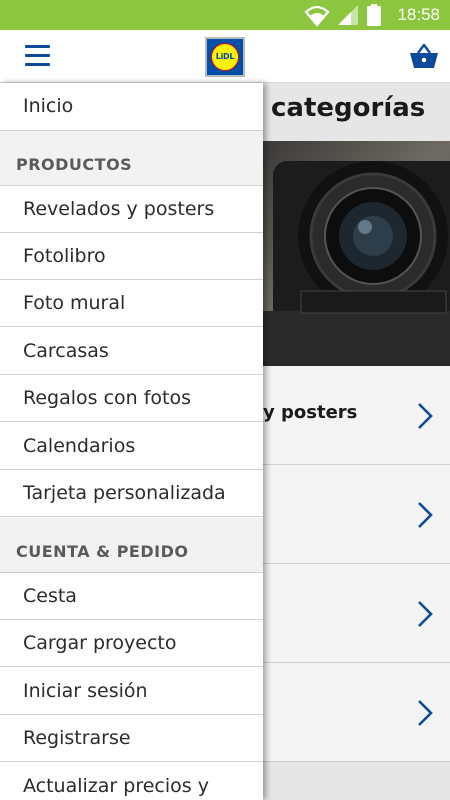  I want to click on wifi-icon, so click(317, 16).